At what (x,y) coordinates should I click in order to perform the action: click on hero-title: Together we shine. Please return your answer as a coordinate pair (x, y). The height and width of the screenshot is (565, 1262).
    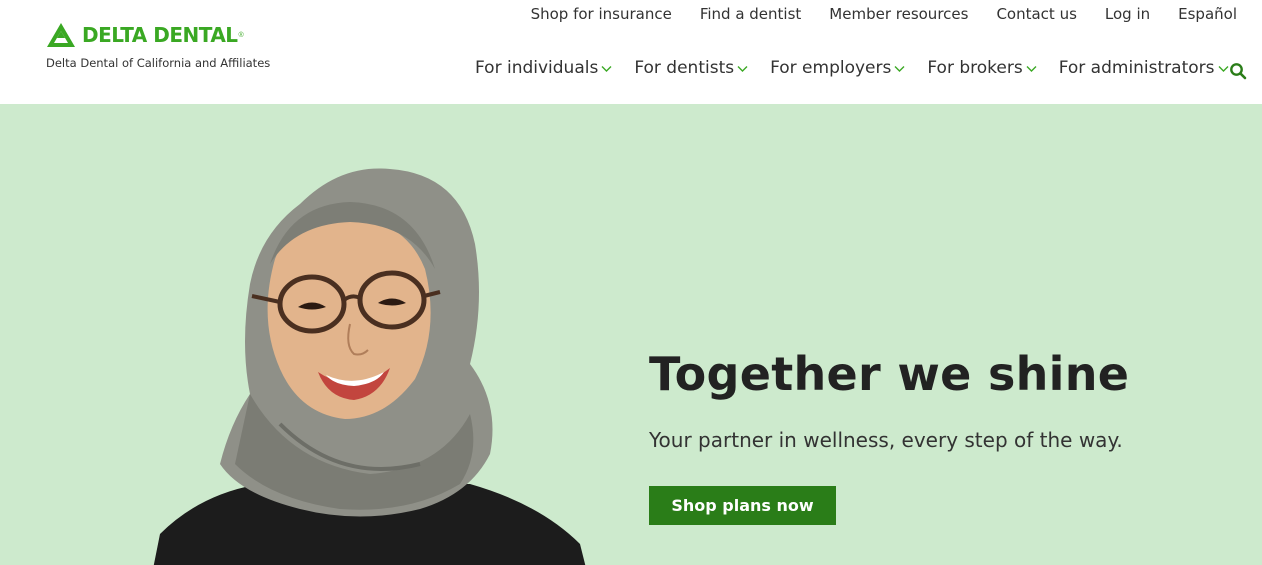
    Looking at the image, I should click on (889, 374).